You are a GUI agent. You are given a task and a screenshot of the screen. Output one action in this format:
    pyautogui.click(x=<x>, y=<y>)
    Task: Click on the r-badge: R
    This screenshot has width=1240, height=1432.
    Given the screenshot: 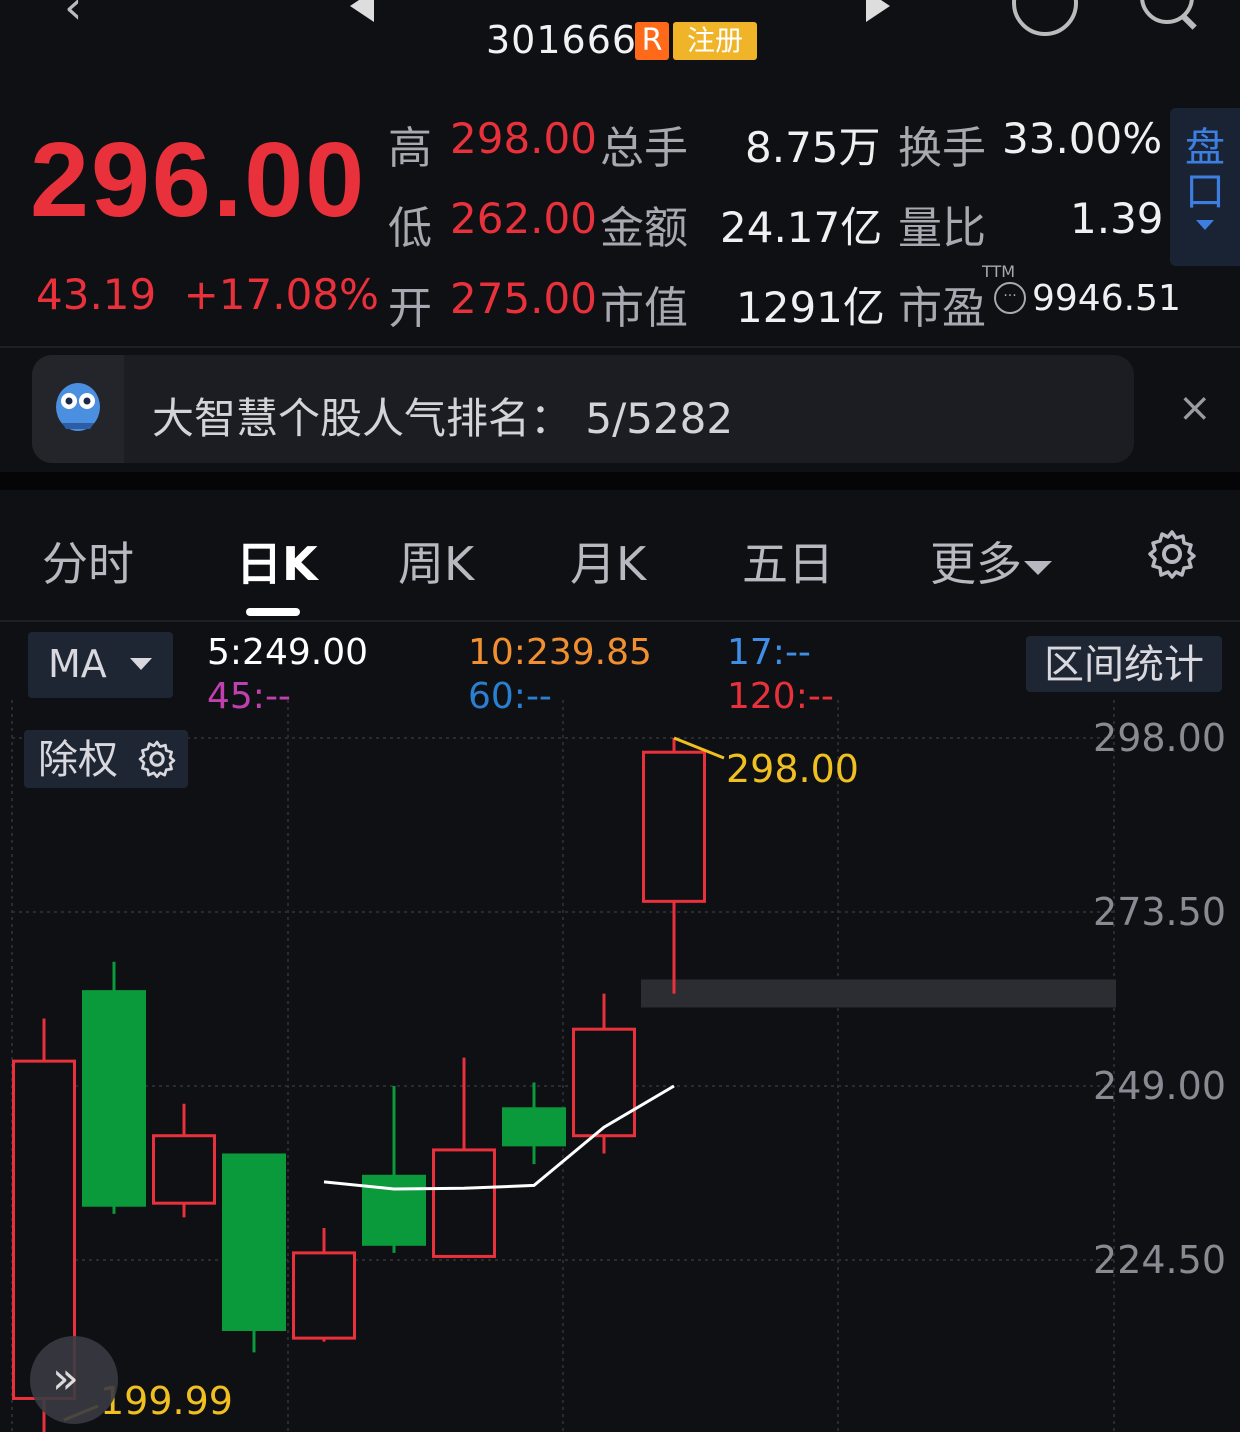 What is the action you would take?
    pyautogui.click(x=652, y=41)
    